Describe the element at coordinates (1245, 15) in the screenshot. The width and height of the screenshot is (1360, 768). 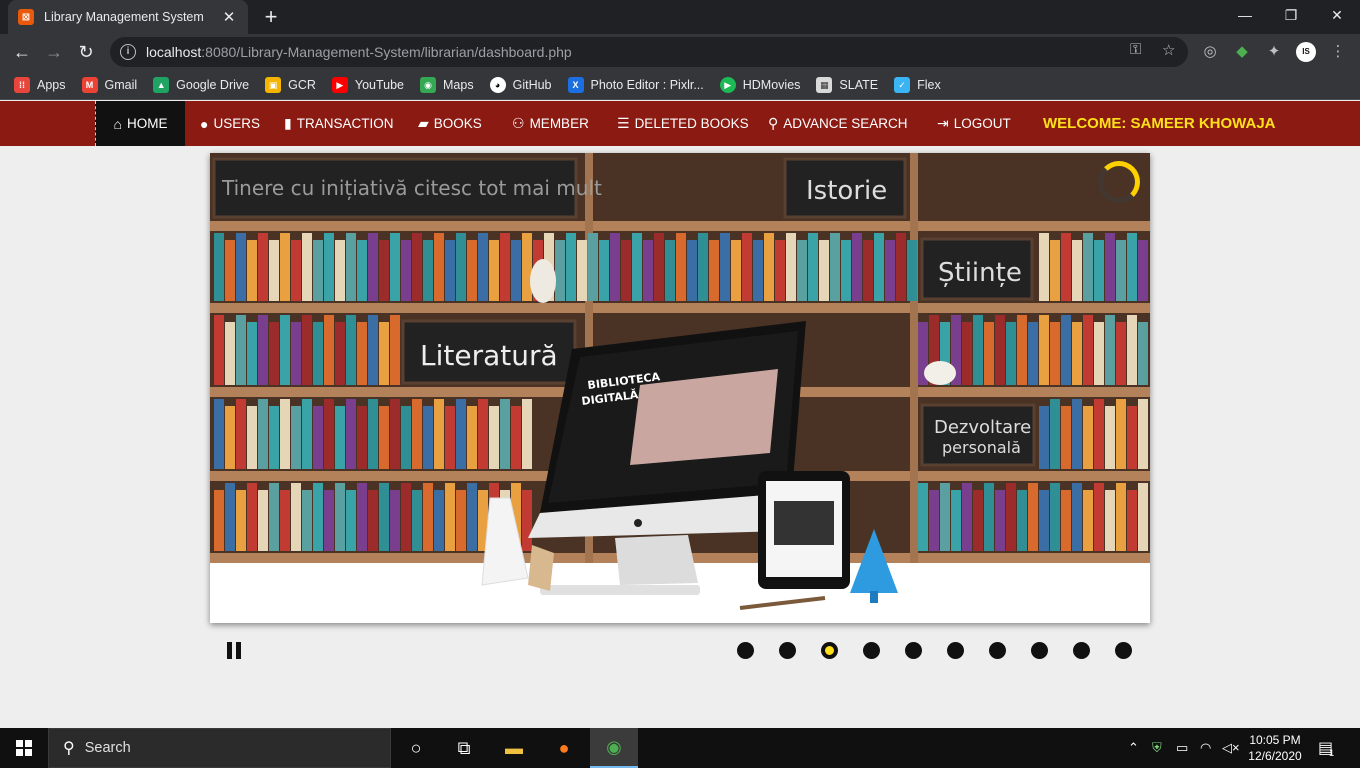
I see `minimize-button: —` at that location.